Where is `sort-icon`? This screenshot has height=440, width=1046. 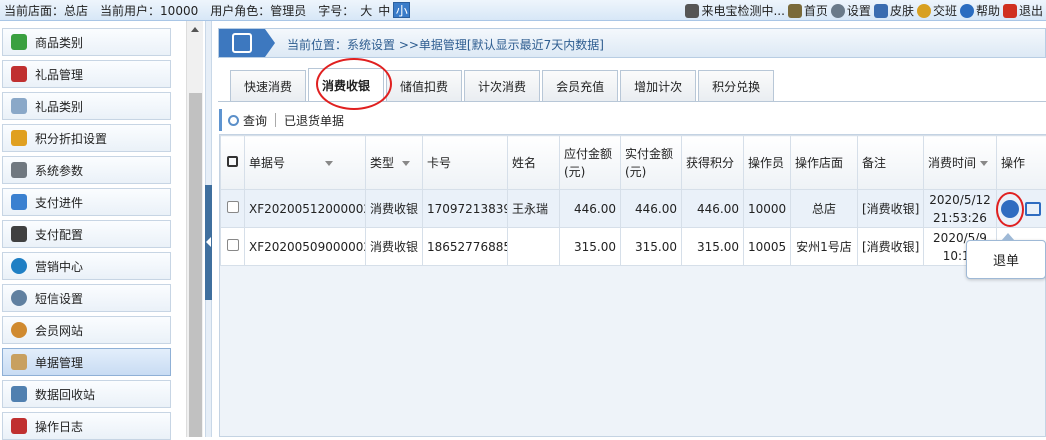
sort-icon is located at coordinates (984, 163).